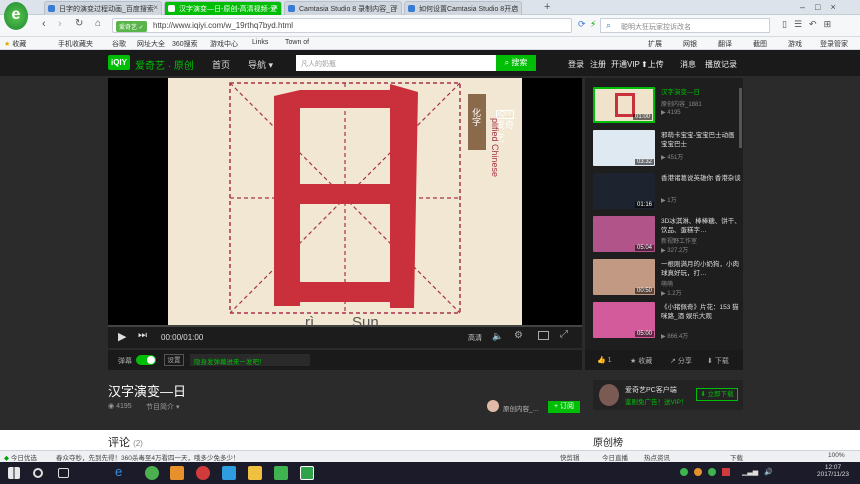 This screenshot has width=860, height=484. What do you see at coordinates (103, 8) in the screenshot?
I see `tab-baidu-search: 日字的演变过程动画_百度搜索 ×` at bounding box center [103, 8].